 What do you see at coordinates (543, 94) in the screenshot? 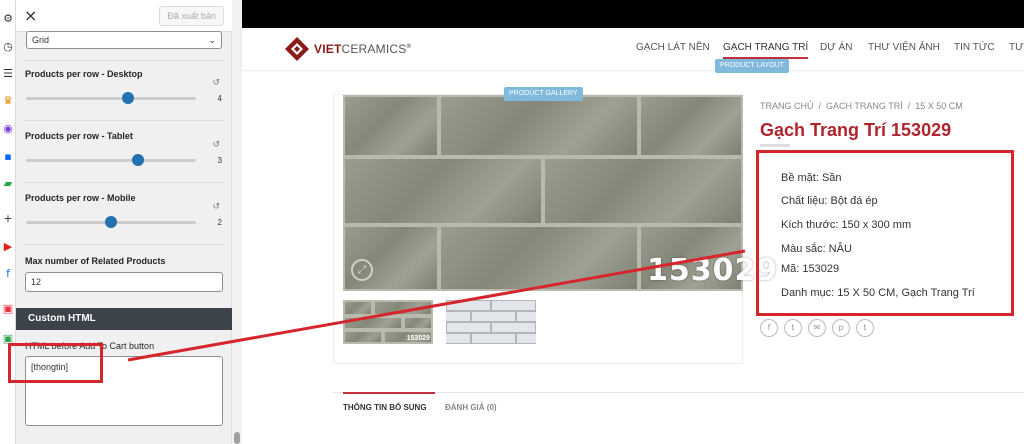
I see `product-gallery-badge: PRODUCT GALLERY` at bounding box center [543, 94].